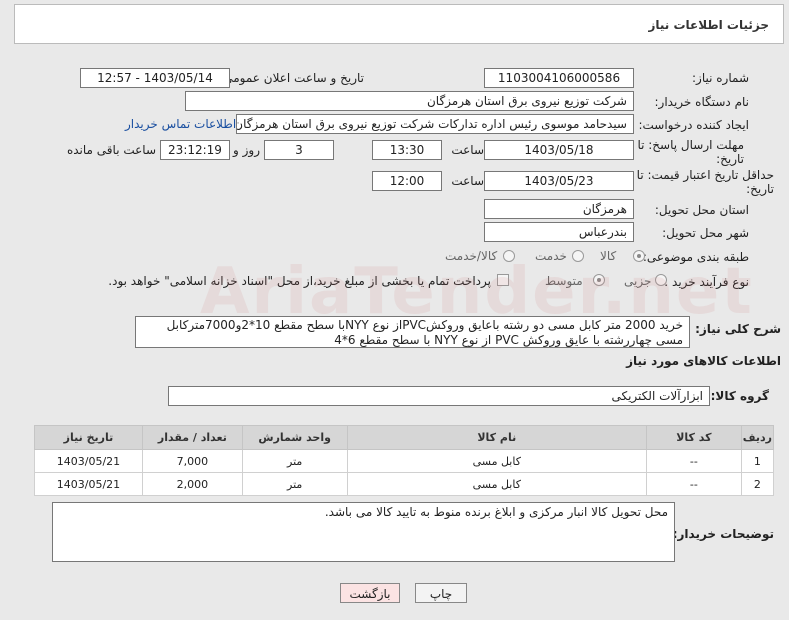 The image size is (789, 620). What do you see at coordinates (739, 396) in the screenshot?
I see `goods-group-label: گروه کالا:` at bounding box center [739, 396].